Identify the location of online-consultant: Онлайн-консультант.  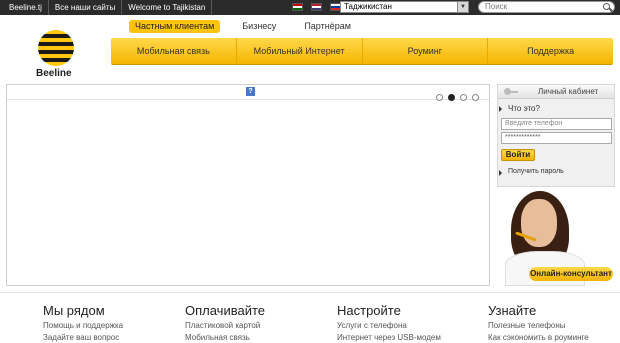
(556, 238).